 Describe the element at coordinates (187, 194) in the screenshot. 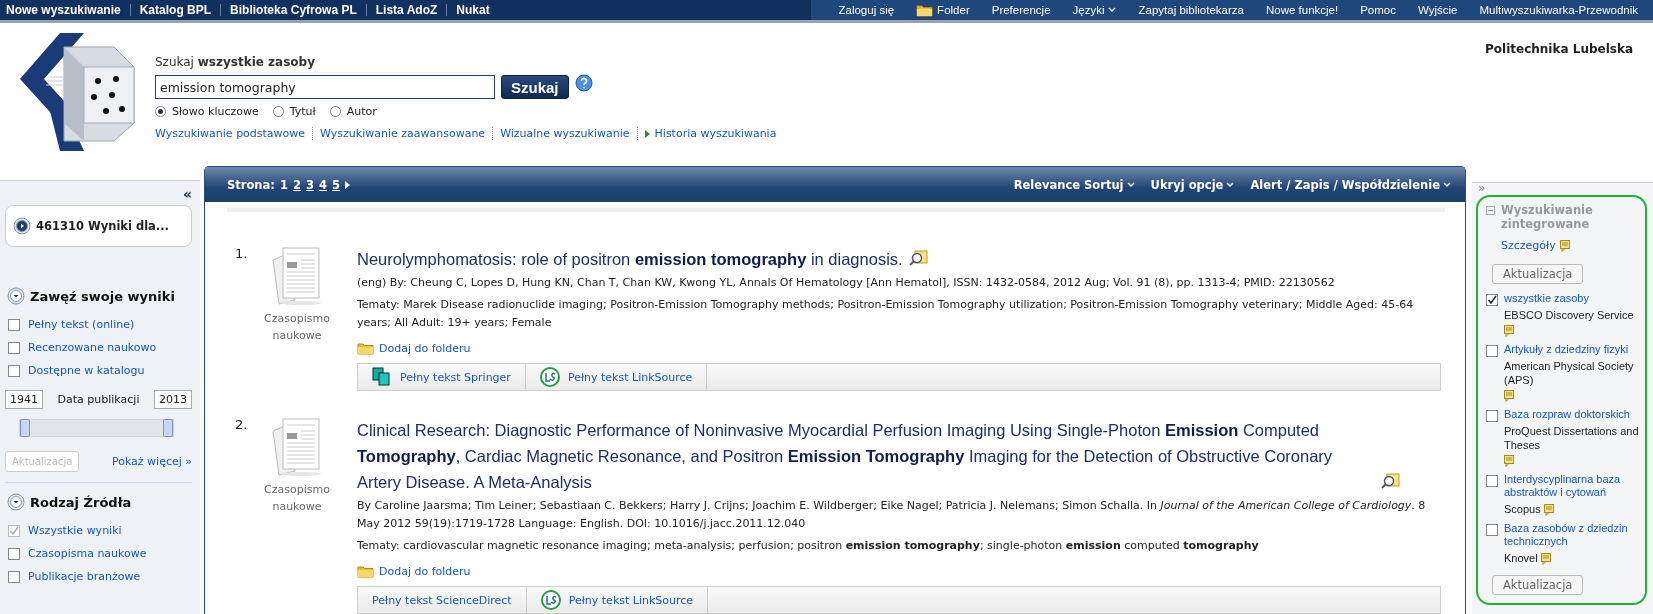

I see `collapse-toggle: «` at that location.